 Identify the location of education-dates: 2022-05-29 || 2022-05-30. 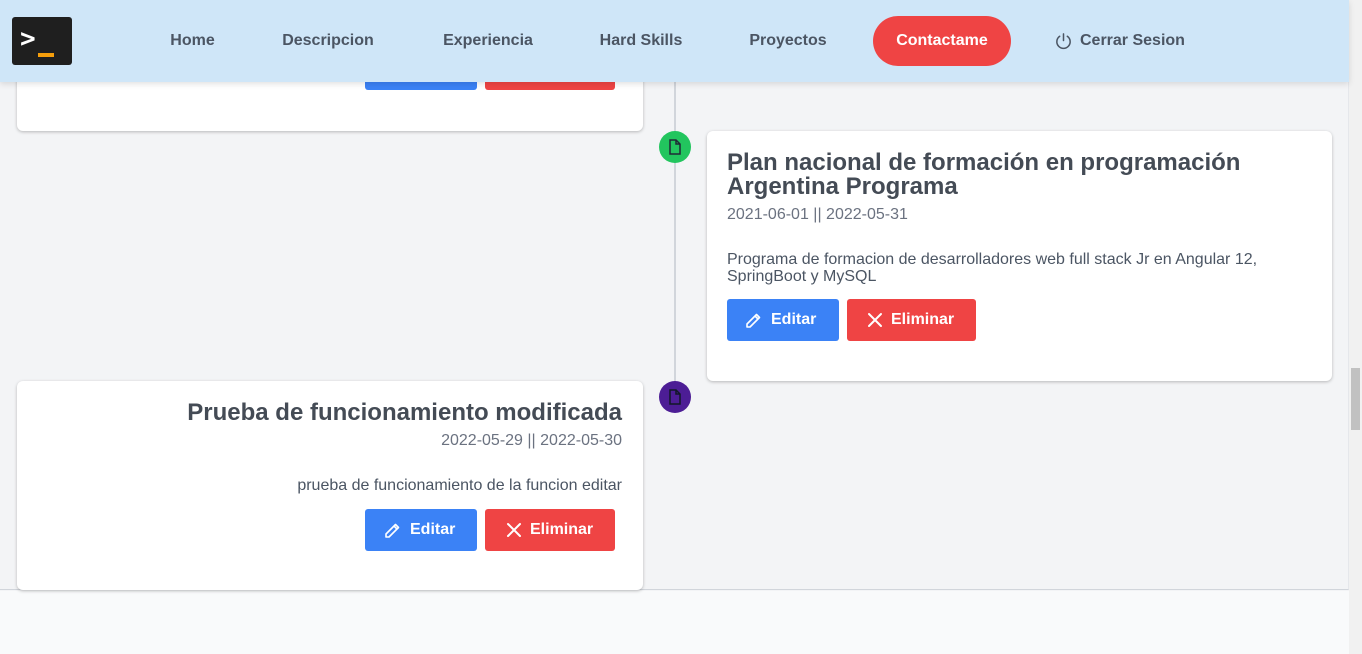
(531, 440).